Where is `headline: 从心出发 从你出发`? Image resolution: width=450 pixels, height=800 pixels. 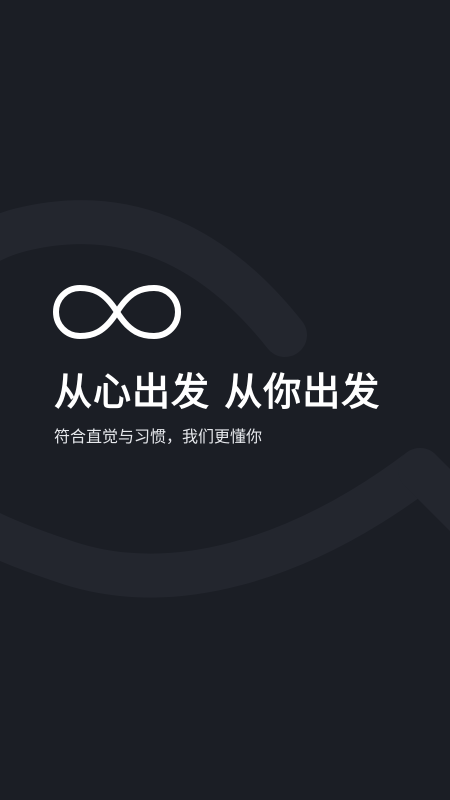 headline: 从心出发 从你出发 is located at coordinates (217, 392).